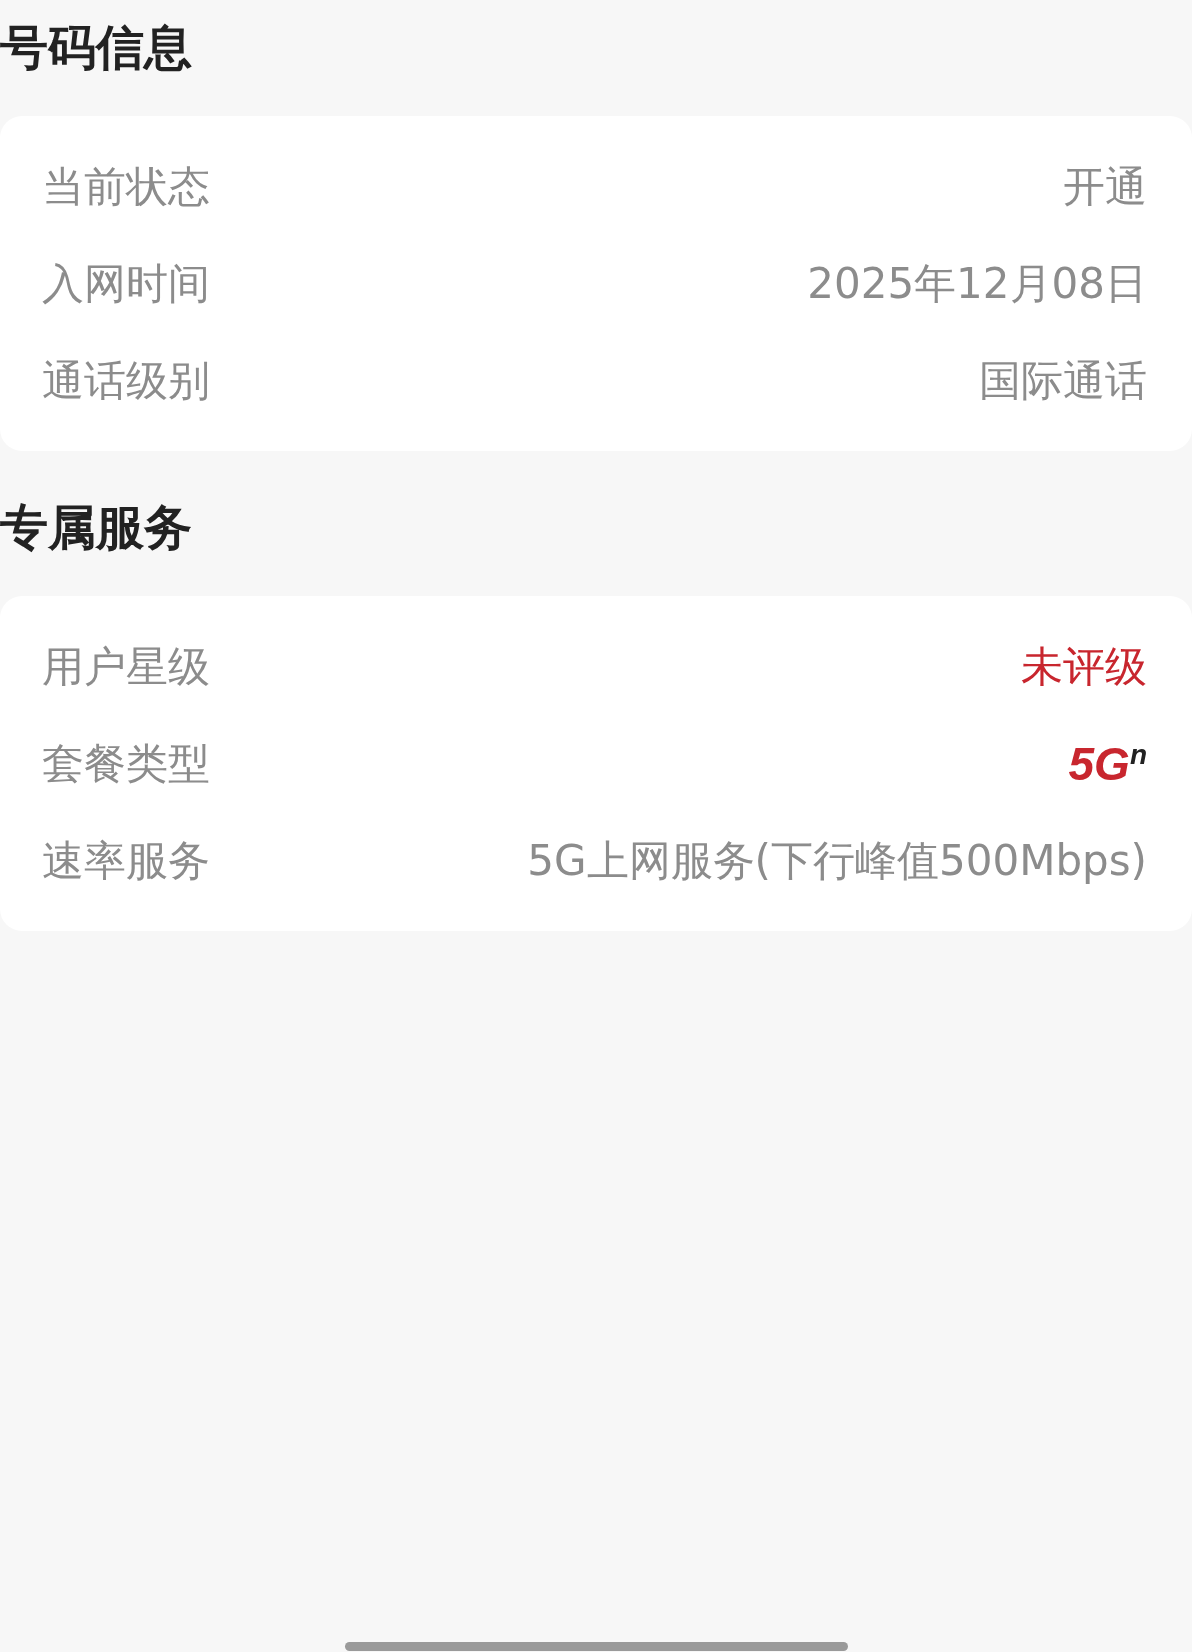  What do you see at coordinates (126, 860) in the screenshot?
I see `row-label: 速率服务` at bounding box center [126, 860].